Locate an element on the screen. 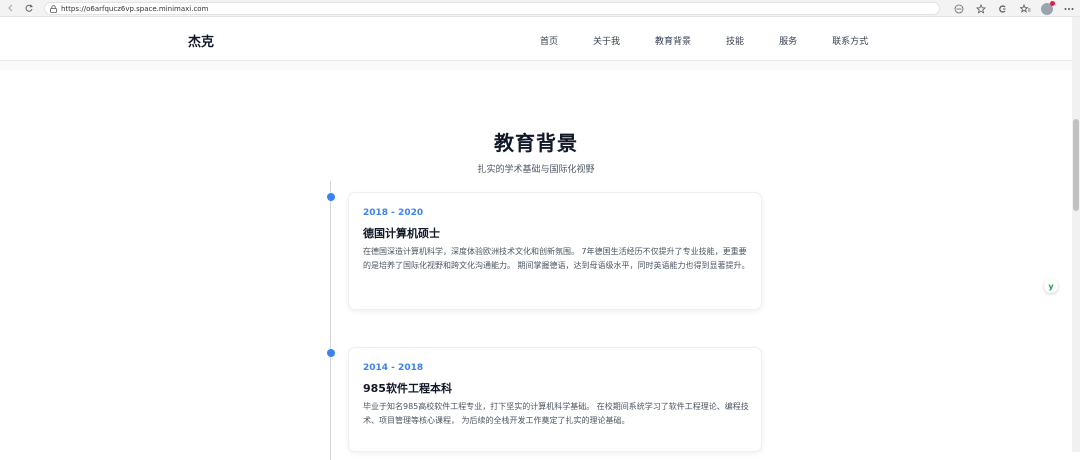 Image resolution: width=1080 pixels, height=460 pixels. url-text: https://o6arfqucz6vp.space.minimaxi.com is located at coordinates (134, 9).